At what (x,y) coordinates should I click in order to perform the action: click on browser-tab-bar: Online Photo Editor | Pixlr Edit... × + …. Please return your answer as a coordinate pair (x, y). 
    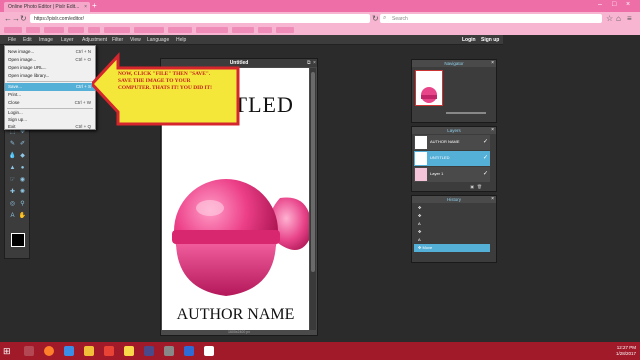
    Looking at the image, I should click on (320, 6).